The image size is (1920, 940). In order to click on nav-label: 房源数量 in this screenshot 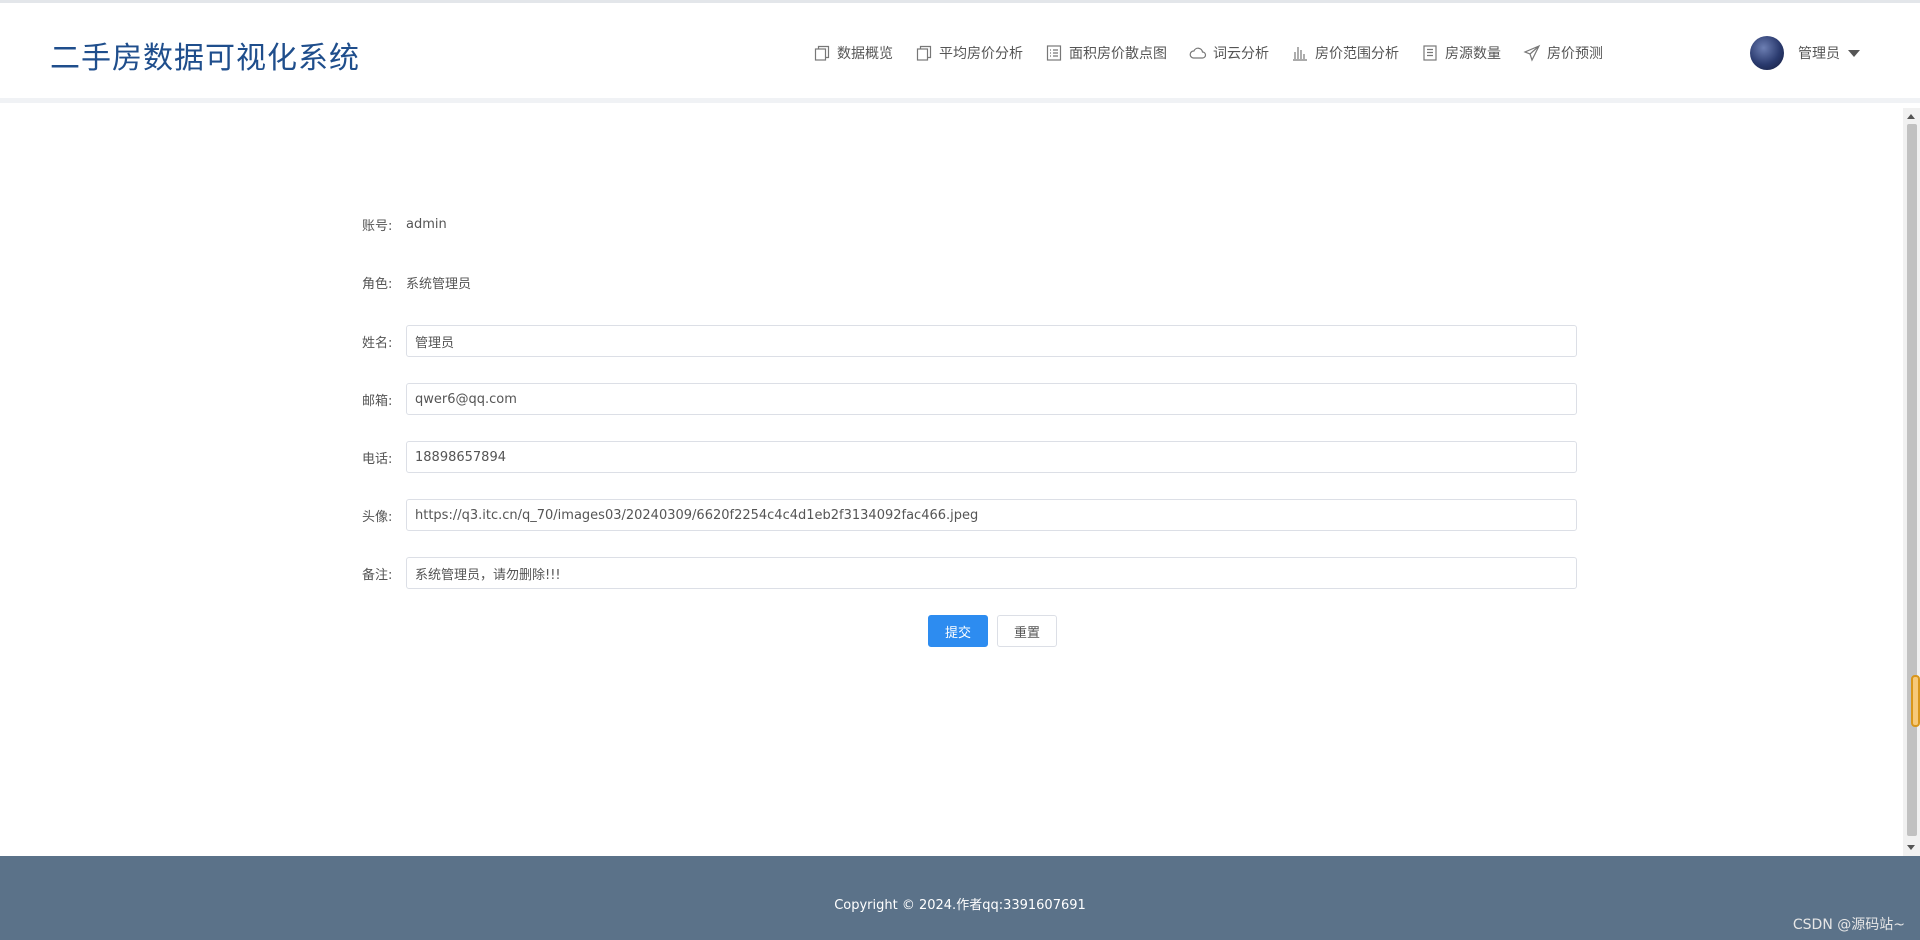, I will do `click(1473, 54)`.